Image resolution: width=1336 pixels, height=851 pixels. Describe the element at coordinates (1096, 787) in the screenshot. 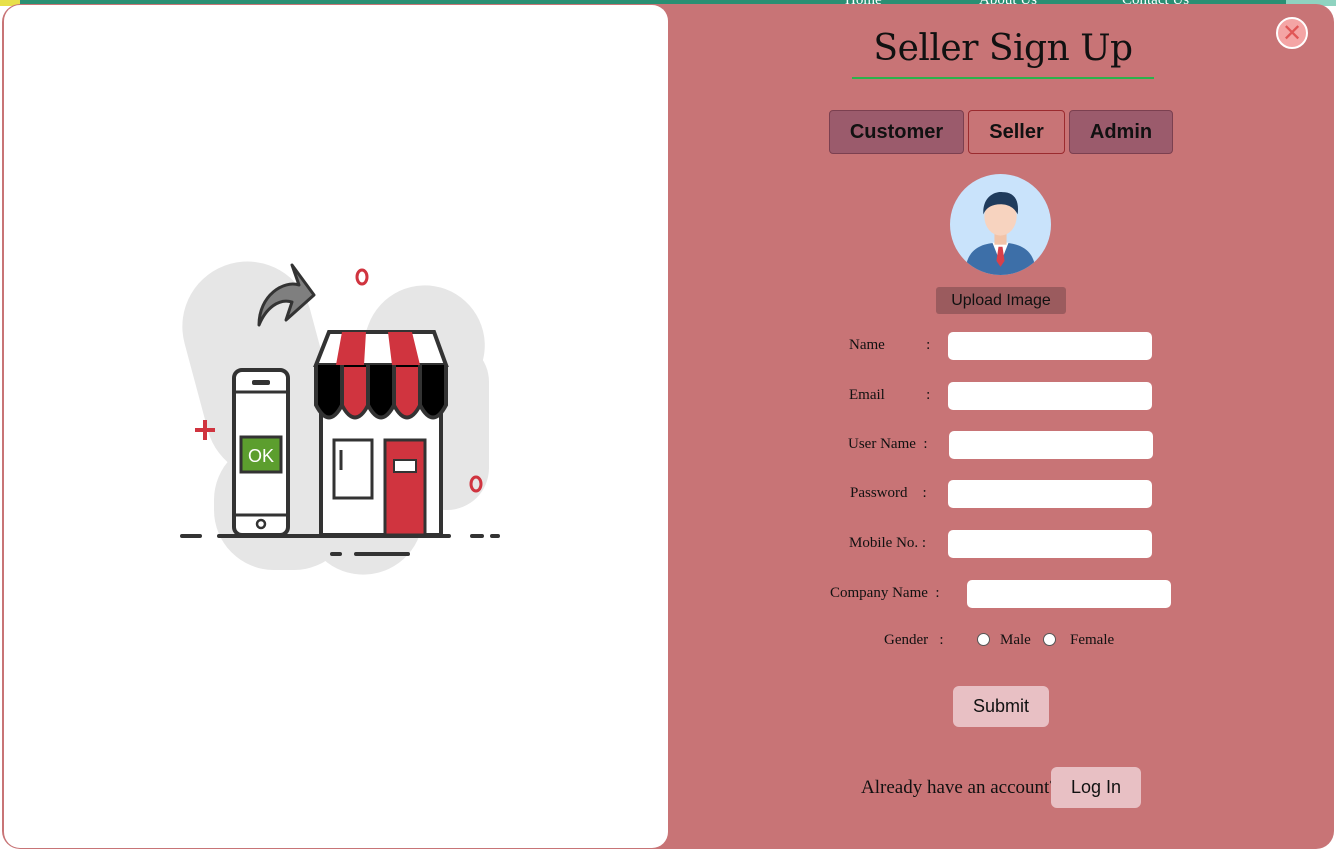

I see `login-button: Log In` at that location.